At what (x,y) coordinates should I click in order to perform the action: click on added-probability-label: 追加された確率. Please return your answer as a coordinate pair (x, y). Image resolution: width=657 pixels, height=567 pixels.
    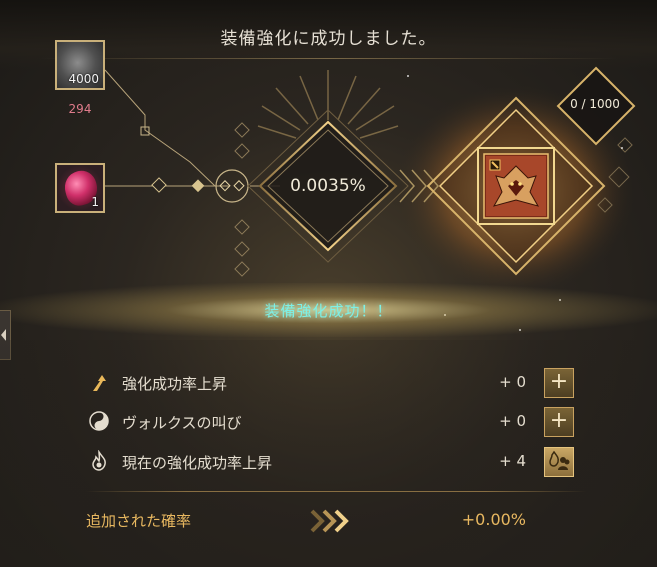
    Looking at the image, I should click on (139, 521).